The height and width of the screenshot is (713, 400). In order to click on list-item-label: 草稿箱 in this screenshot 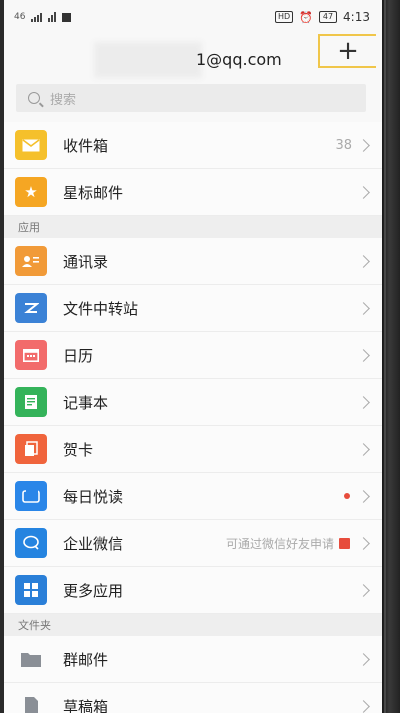, I will do `click(86, 705)`.